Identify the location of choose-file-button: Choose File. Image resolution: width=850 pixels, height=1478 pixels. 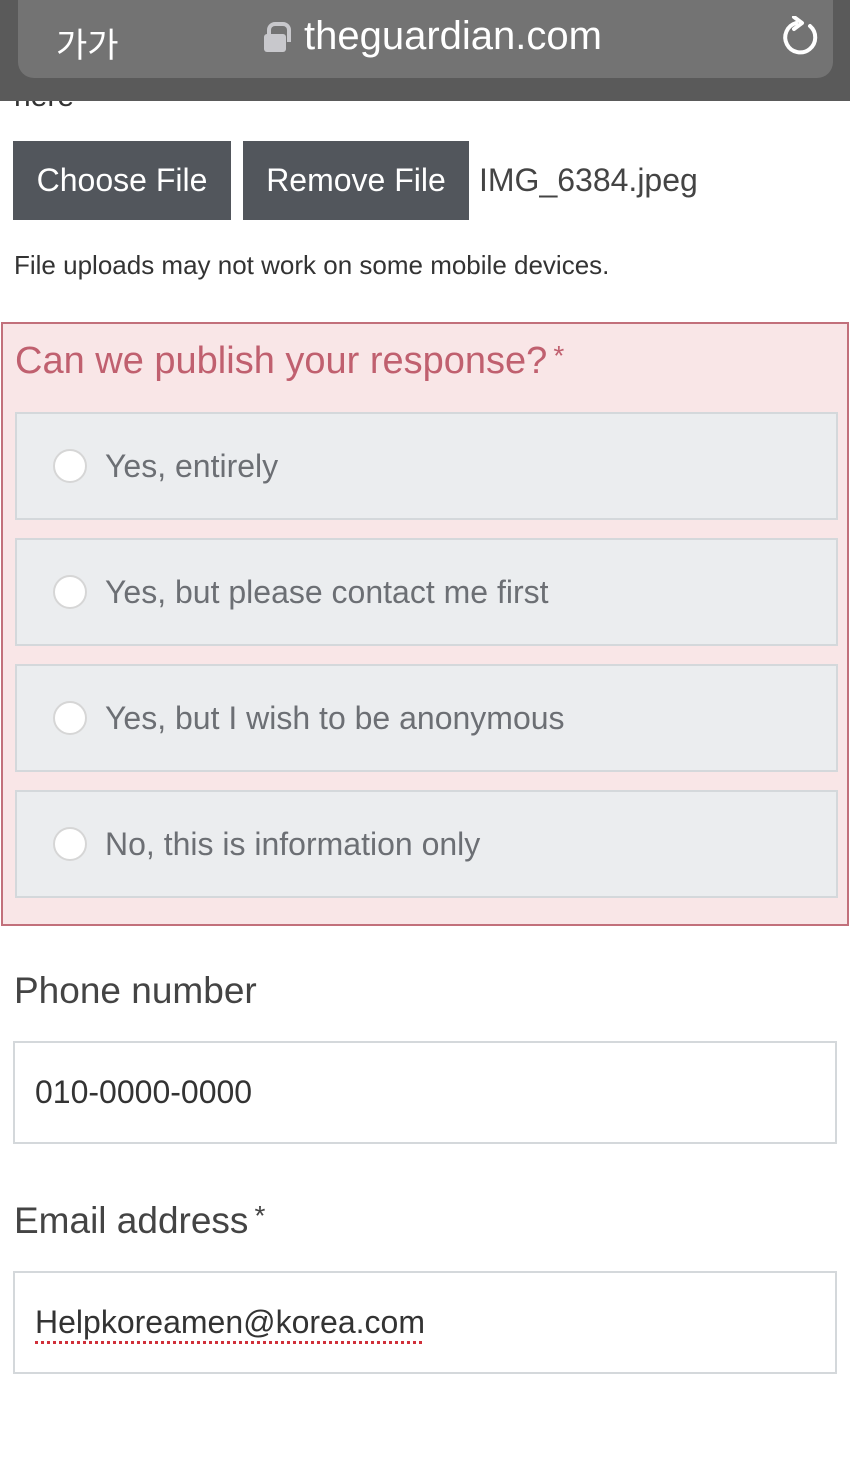
(122, 180).